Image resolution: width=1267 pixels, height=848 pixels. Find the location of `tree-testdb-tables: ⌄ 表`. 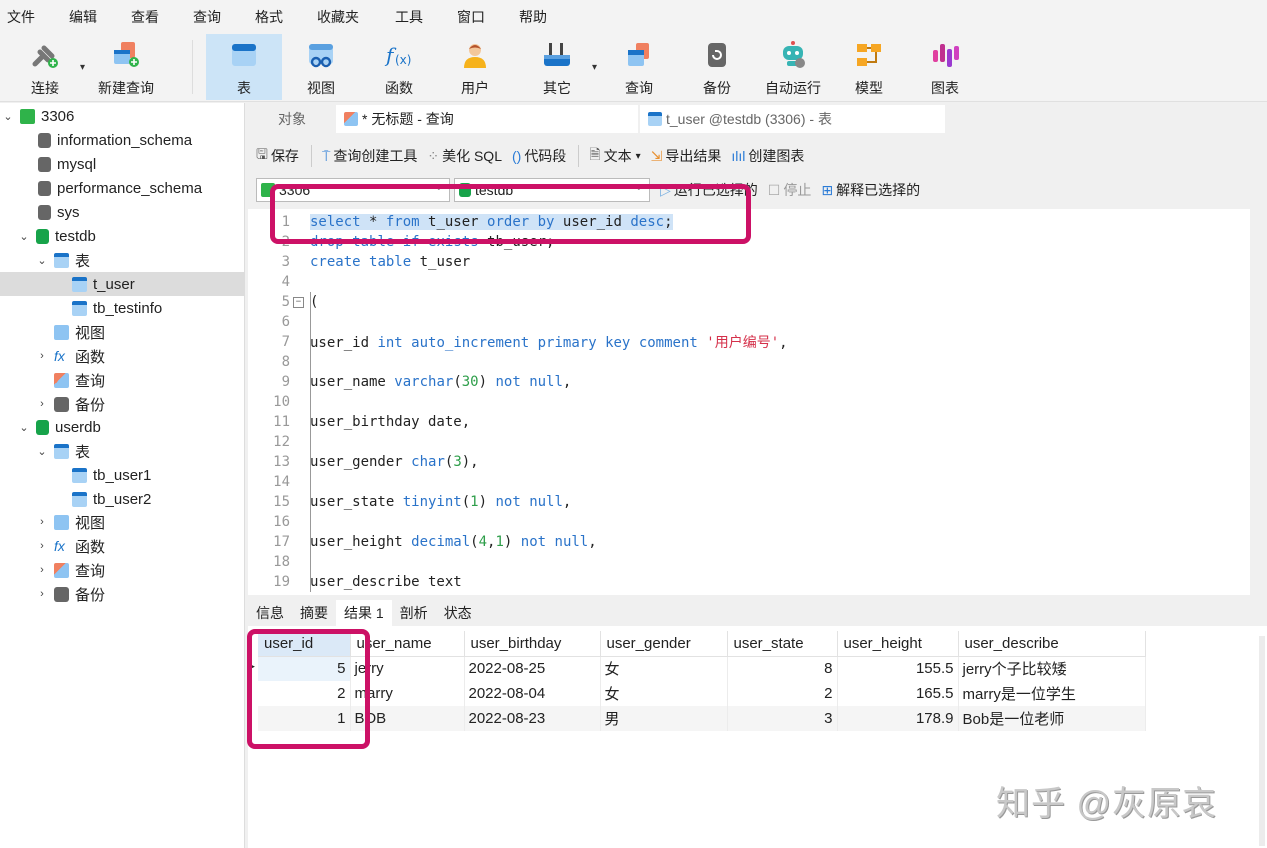

tree-testdb-tables: ⌄ 表 is located at coordinates (122, 260).